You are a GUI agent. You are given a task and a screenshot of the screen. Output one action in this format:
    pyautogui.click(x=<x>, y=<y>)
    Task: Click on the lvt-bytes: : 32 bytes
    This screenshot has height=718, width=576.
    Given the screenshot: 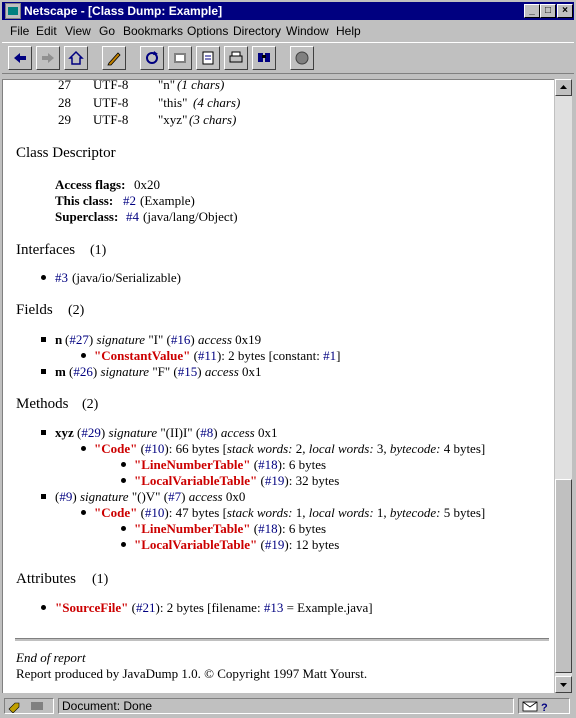 What is the action you would take?
    pyautogui.click(x=314, y=480)
    